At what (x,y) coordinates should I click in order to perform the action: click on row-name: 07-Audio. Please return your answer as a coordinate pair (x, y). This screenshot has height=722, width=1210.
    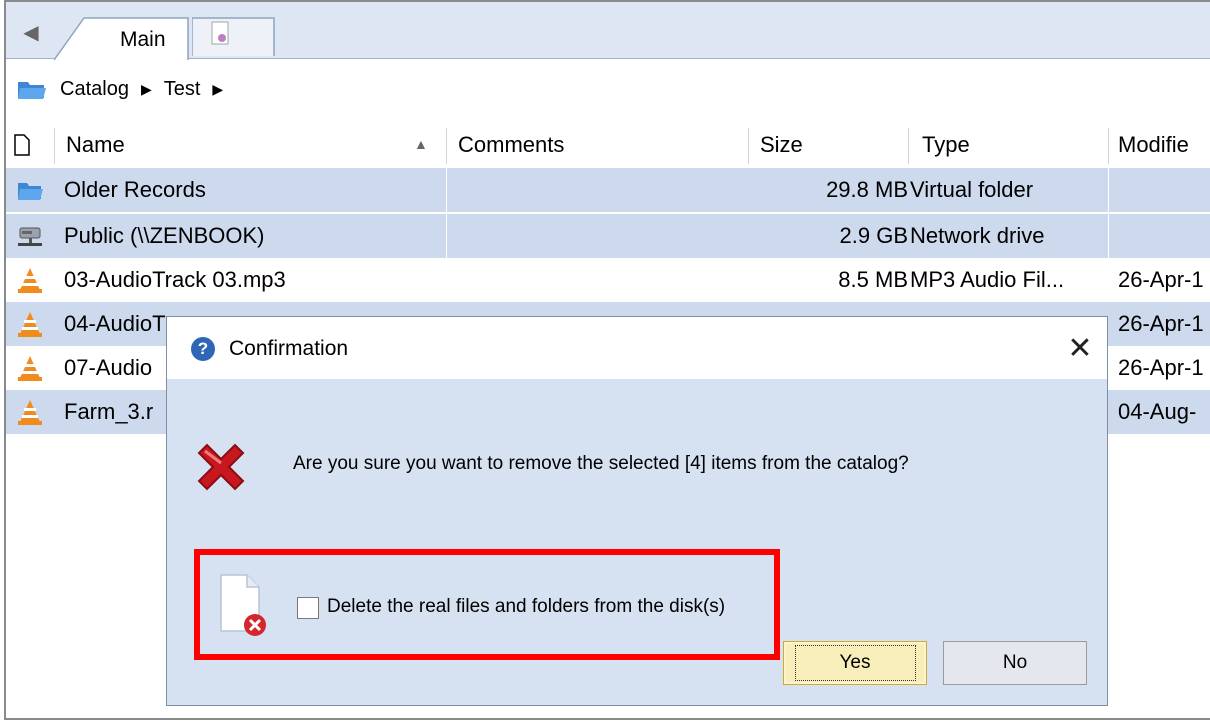
    Looking at the image, I should click on (108, 367).